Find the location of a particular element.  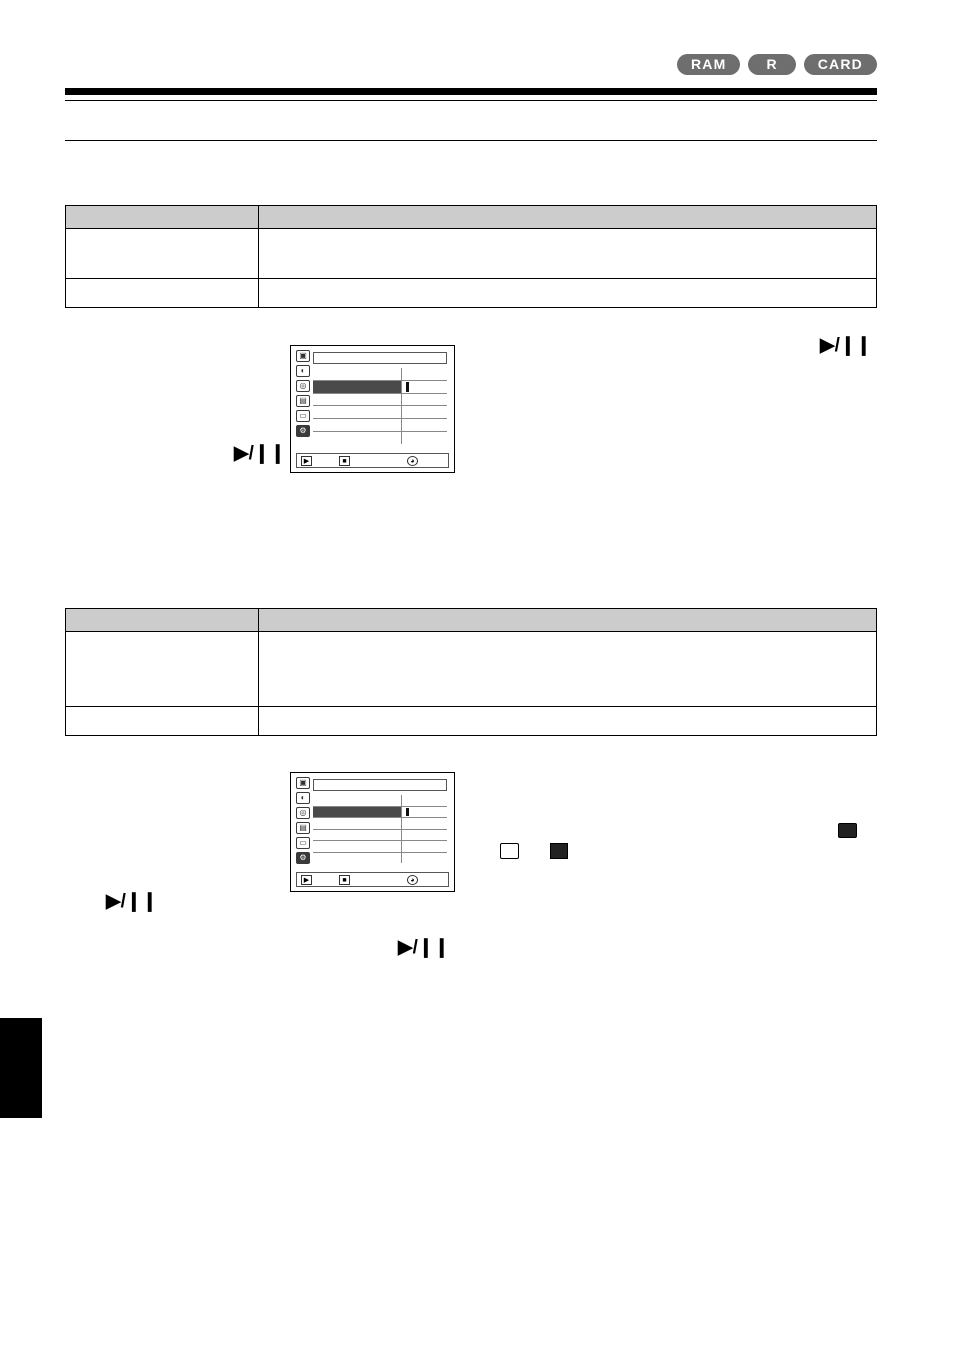

menu-screen-1: ▣ ◐ ◎ ▤ ▭ ⚙ ▶ ■ ◕ is located at coordinates (372, 409).